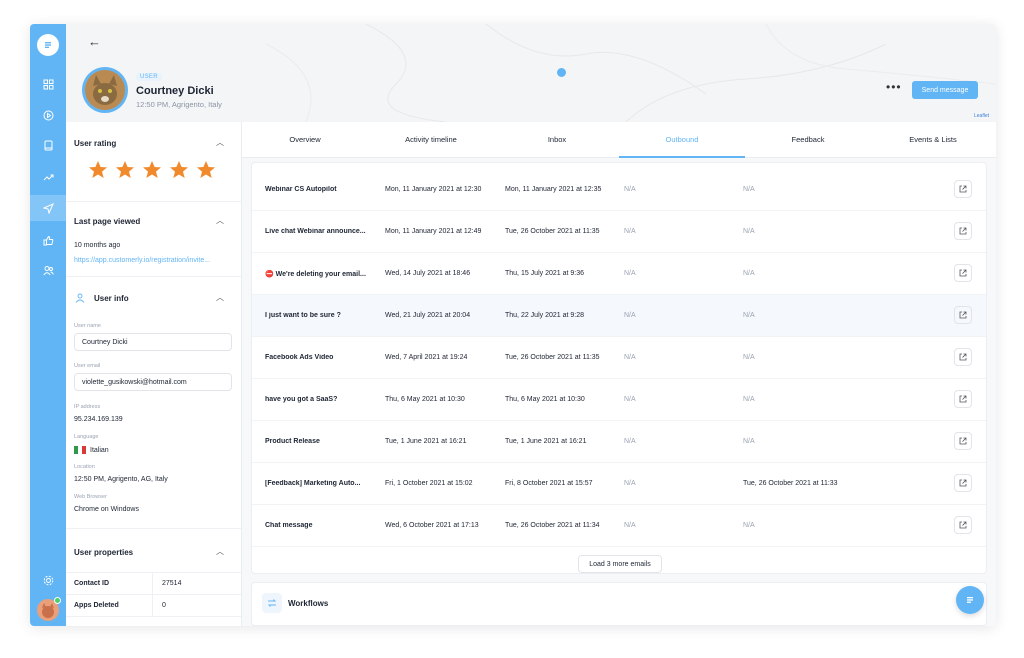  I want to click on property-row, so click(153, 621).